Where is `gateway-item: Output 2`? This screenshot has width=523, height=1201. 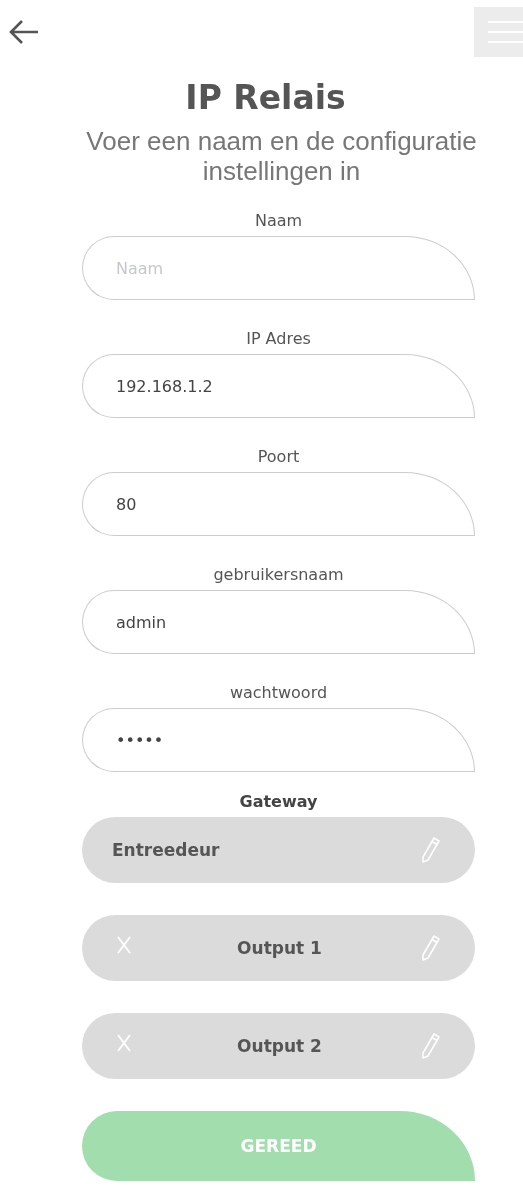
gateway-item: Output 2 is located at coordinates (278, 1046).